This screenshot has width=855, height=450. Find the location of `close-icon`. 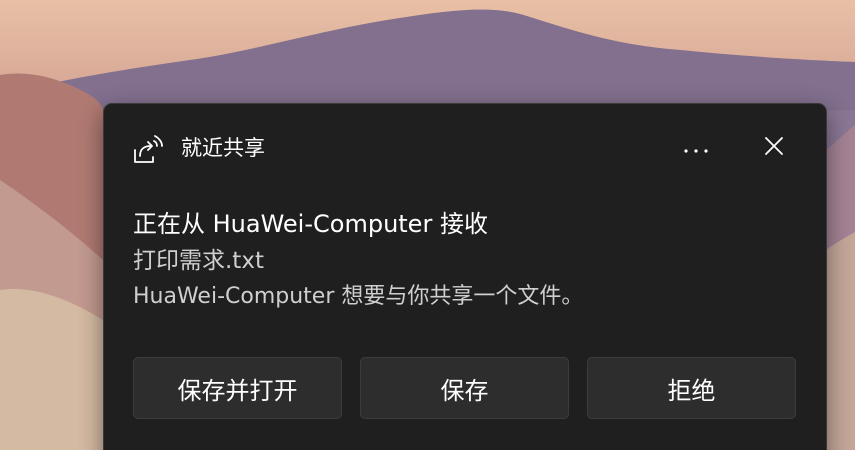

close-icon is located at coordinates (774, 148).